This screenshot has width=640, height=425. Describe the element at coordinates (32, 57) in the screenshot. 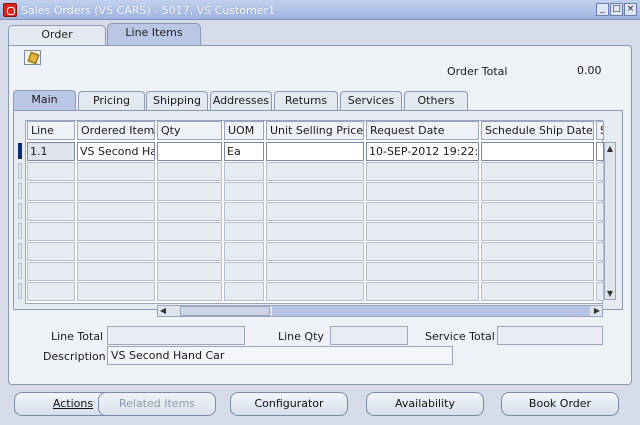

I see `edit-folder-icon` at that location.